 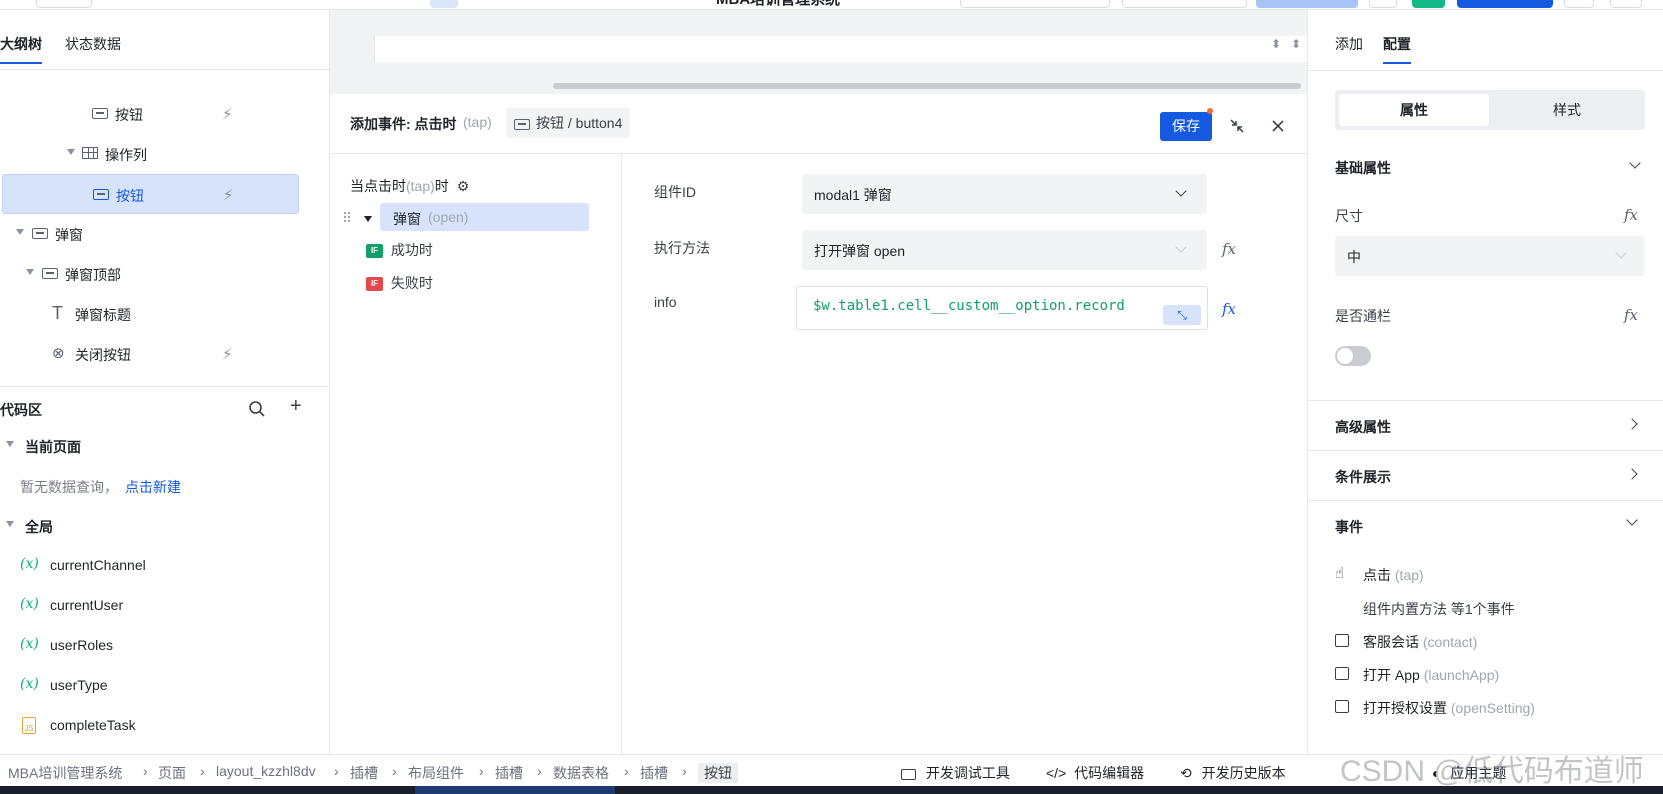 I want to click on section-conditional: 条件展示, so click(x=1485, y=475).